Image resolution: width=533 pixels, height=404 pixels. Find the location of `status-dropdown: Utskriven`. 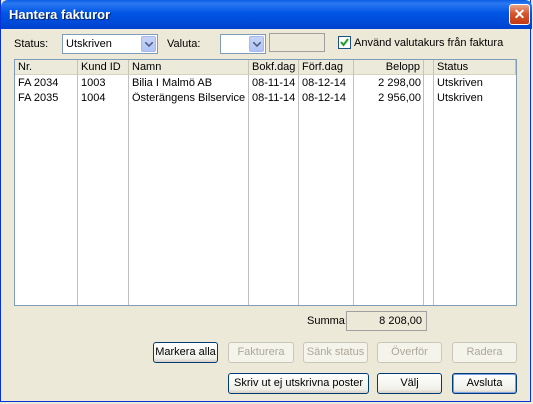

status-dropdown: Utskriven is located at coordinates (110, 44).